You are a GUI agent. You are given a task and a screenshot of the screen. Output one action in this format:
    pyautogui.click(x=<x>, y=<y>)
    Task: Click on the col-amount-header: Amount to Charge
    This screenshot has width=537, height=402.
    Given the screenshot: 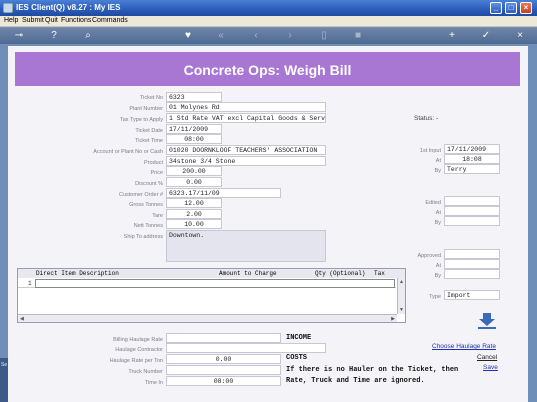 What is the action you would take?
    pyautogui.click(x=248, y=273)
    